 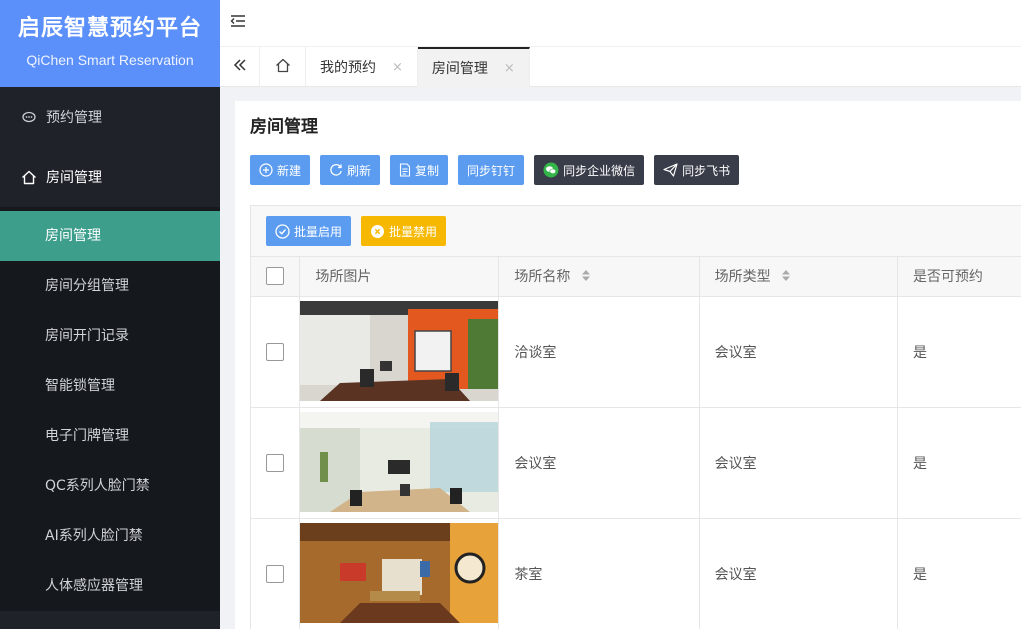 I want to click on select-all-checkbox, so click(x=275, y=276).